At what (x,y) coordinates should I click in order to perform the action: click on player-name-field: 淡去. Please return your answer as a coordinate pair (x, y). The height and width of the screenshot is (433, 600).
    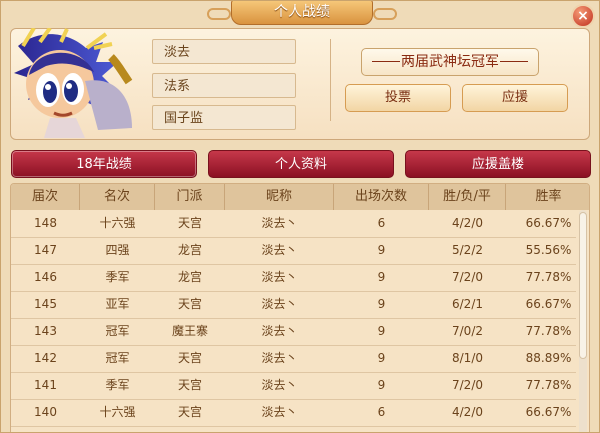
    Looking at the image, I should click on (224, 51).